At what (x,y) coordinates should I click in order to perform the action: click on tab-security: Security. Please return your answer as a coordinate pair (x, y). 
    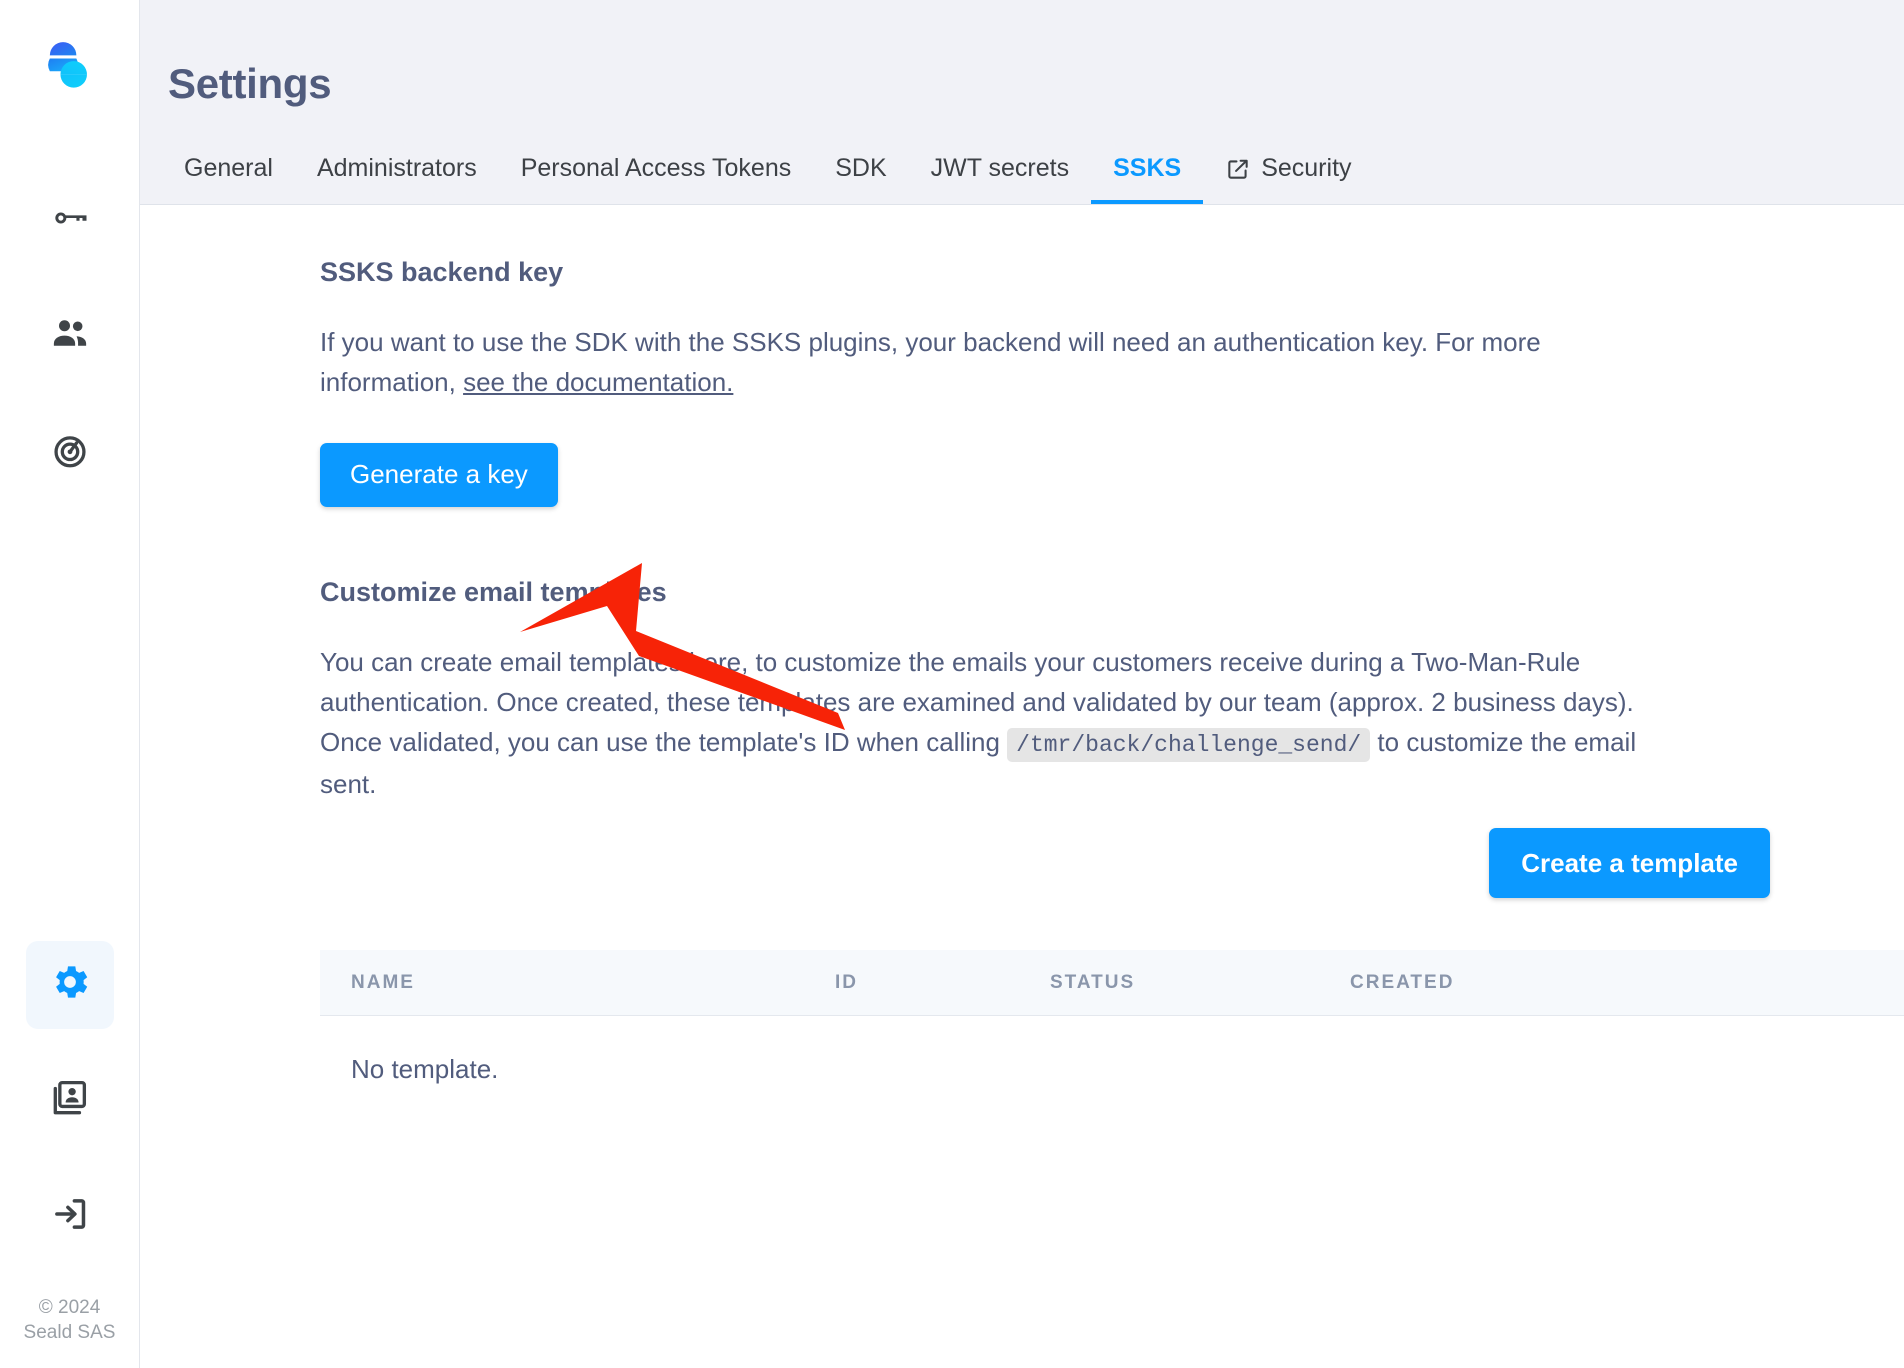
    Looking at the image, I should click on (1288, 179).